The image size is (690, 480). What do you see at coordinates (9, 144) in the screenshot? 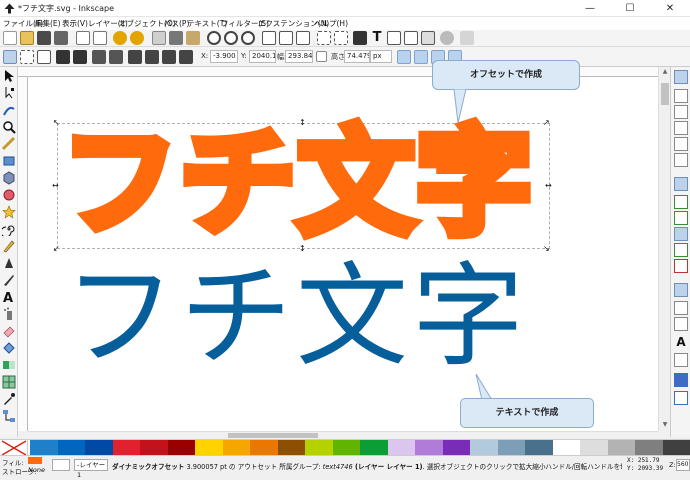
I see `measure-tool-icon` at bounding box center [9, 144].